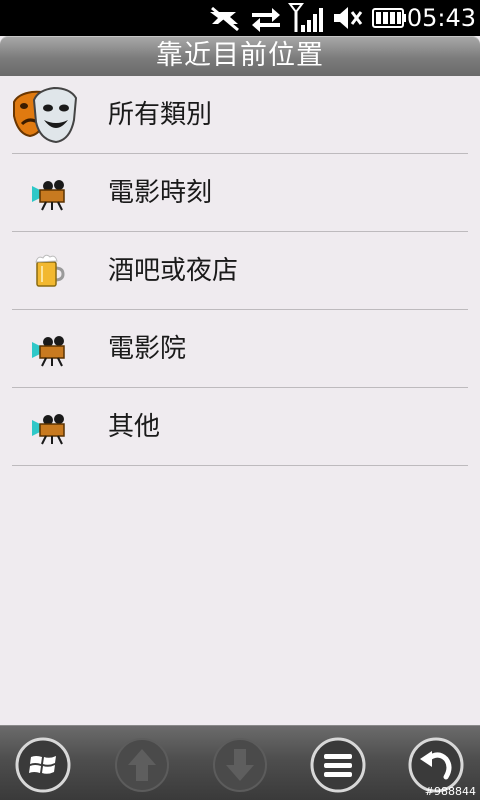 This screenshot has height=800, width=480. What do you see at coordinates (43, 765) in the screenshot?
I see `windows-start-button` at bounding box center [43, 765].